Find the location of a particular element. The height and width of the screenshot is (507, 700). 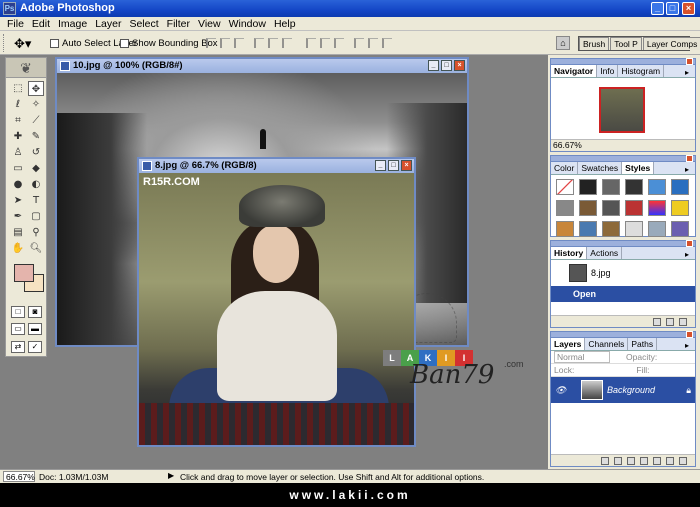

tab-swatches: Swatches is located at coordinates (600, 168).